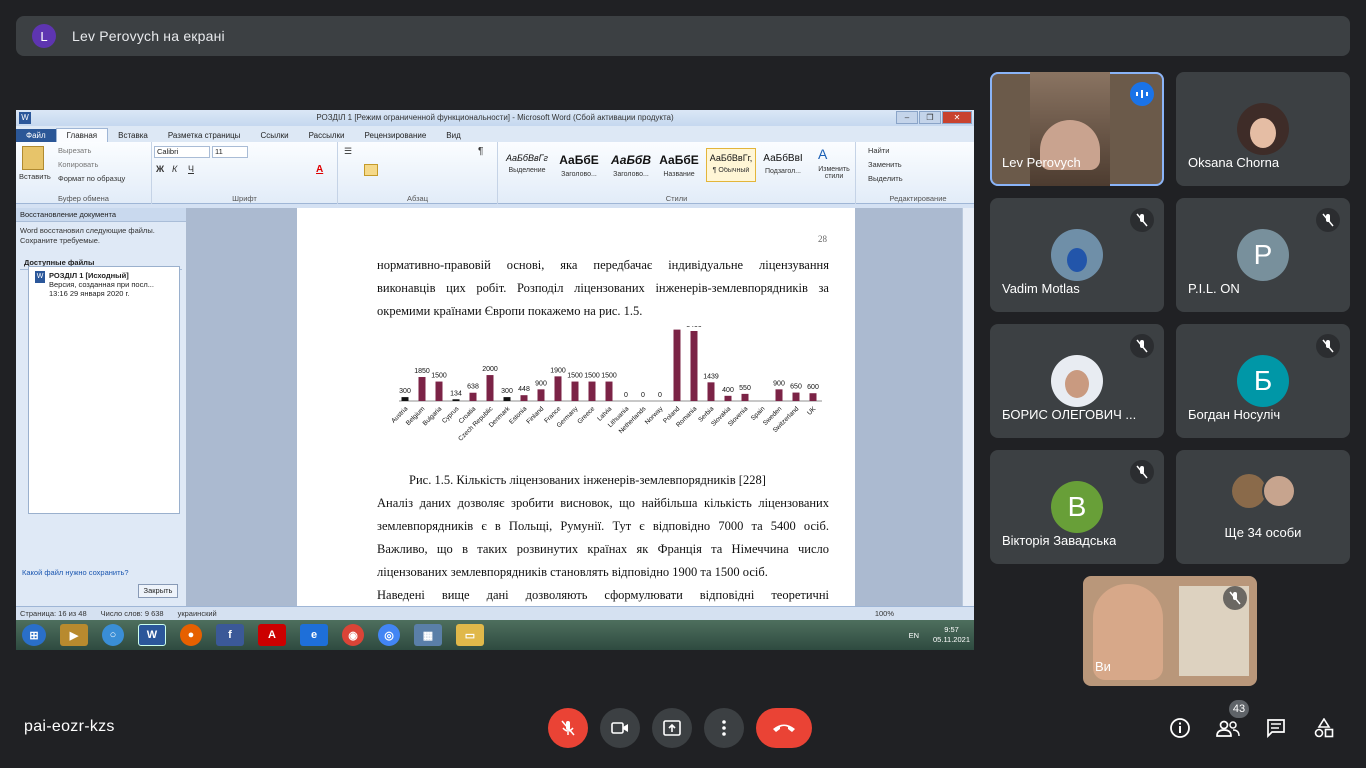 This screenshot has width=1366, height=768. I want to click on change-styles-button: Изменить стили, so click(834, 173).